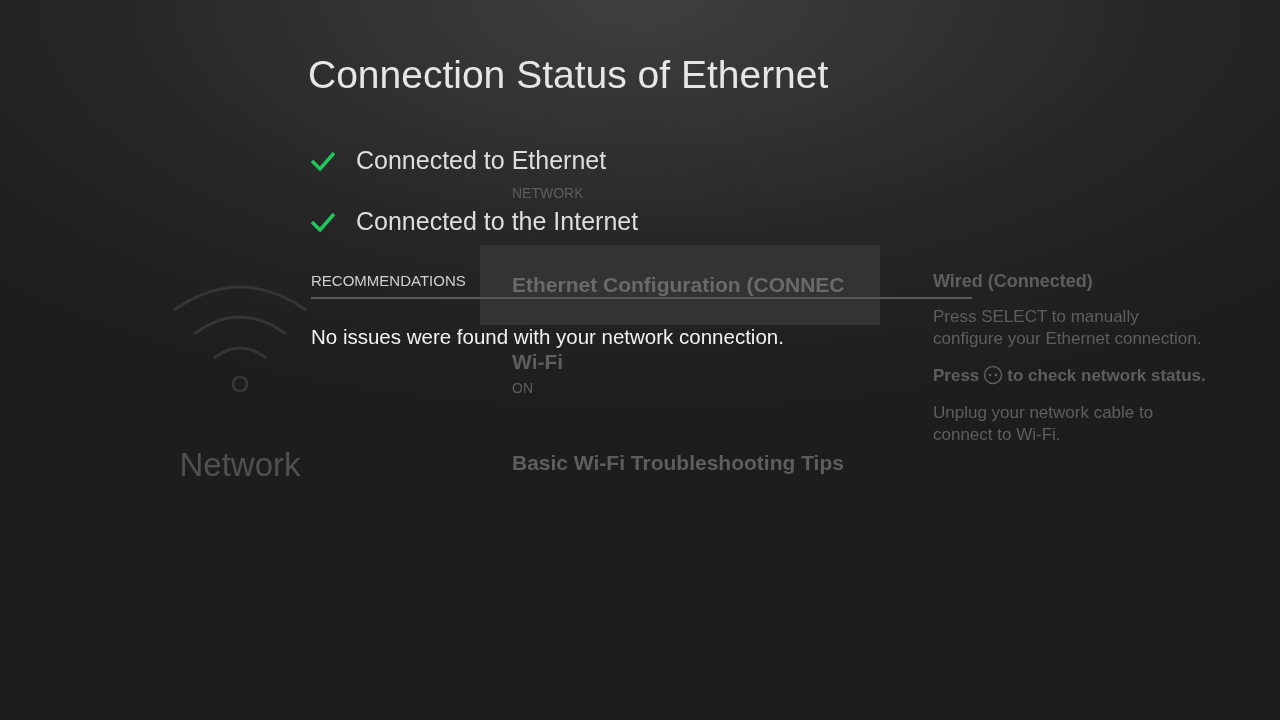 The width and height of the screenshot is (1280, 720). Describe the element at coordinates (1013, 281) in the screenshot. I see `details-title: Wired (Connected)` at that location.